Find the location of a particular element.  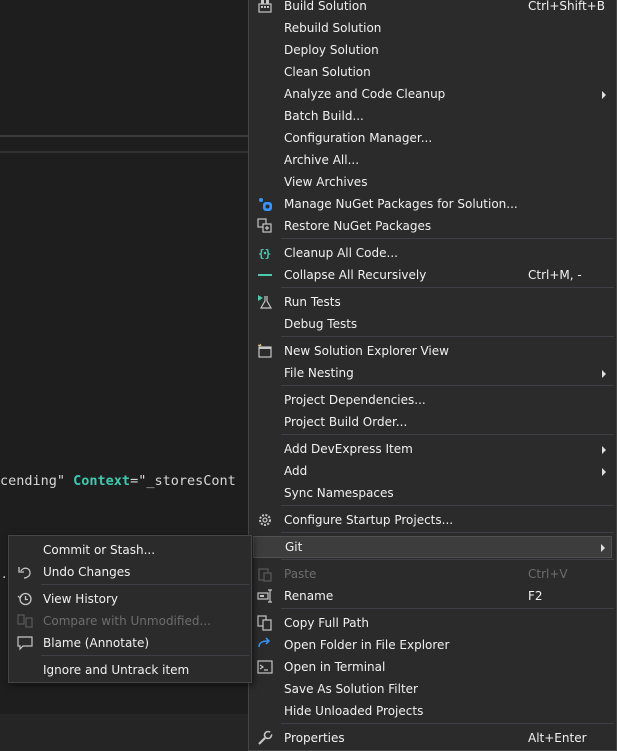

code-value: ="_storesCont is located at coordinates (183, 481).